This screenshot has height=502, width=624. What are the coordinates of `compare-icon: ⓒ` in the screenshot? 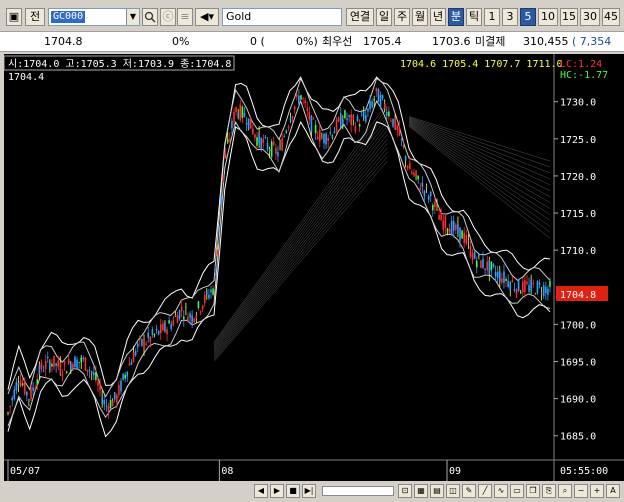 It's located at (168, 17).